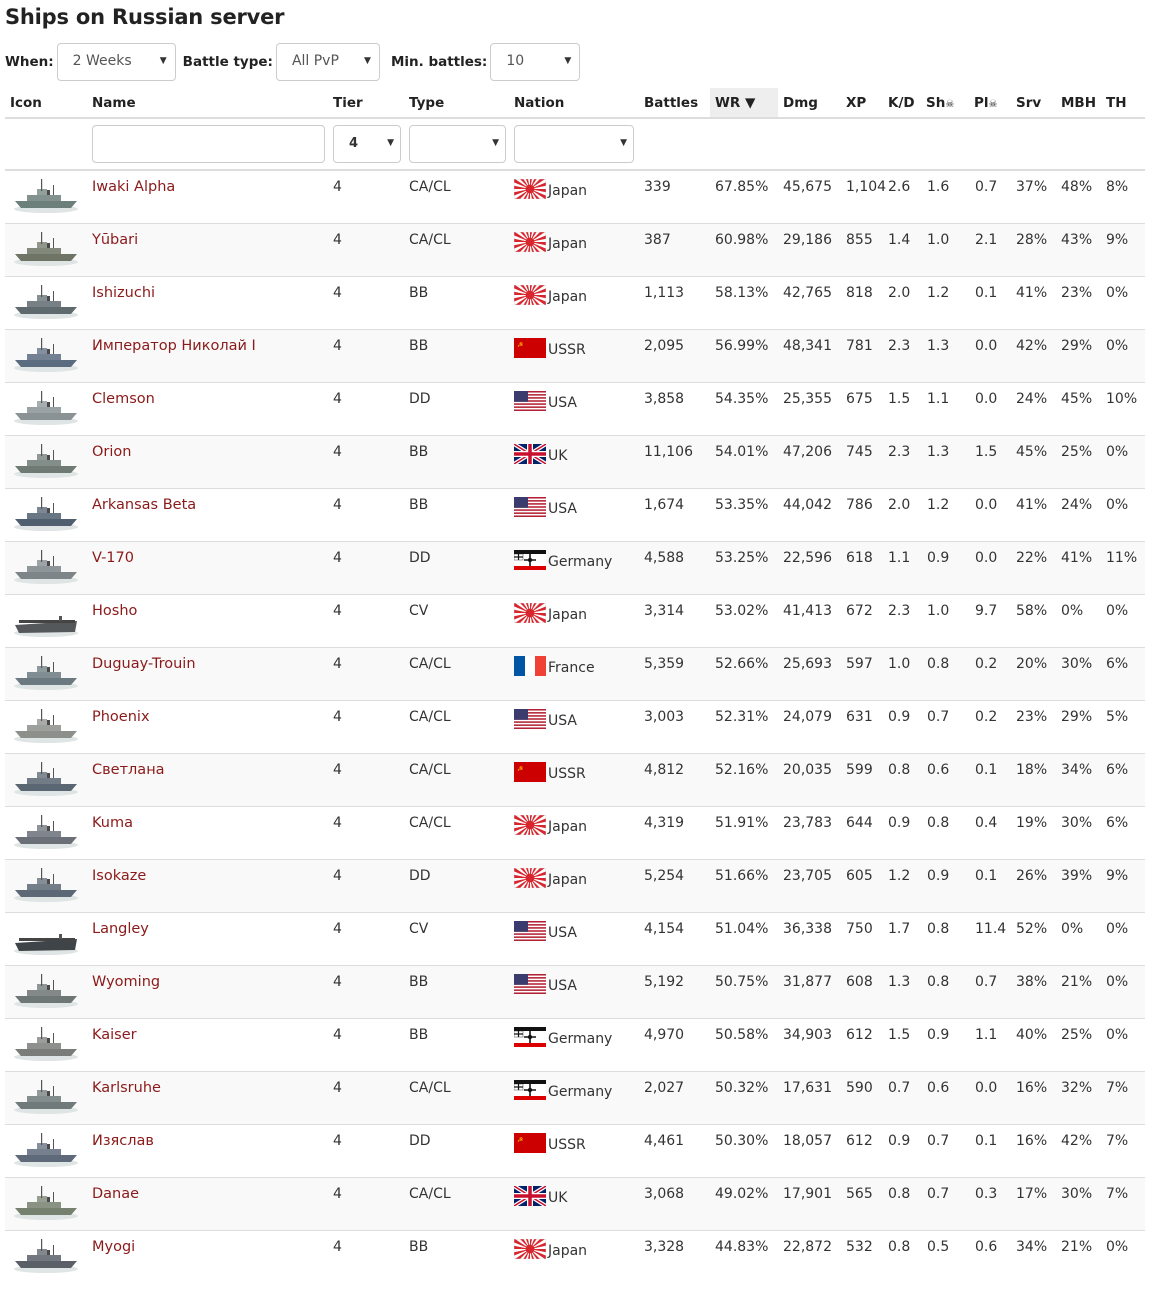 The width and height of the screenshot is (1166, 1289). Describe the element at coordinates (905, 514) in the screenshot. I see `kd-cell: 2.0` at that location.